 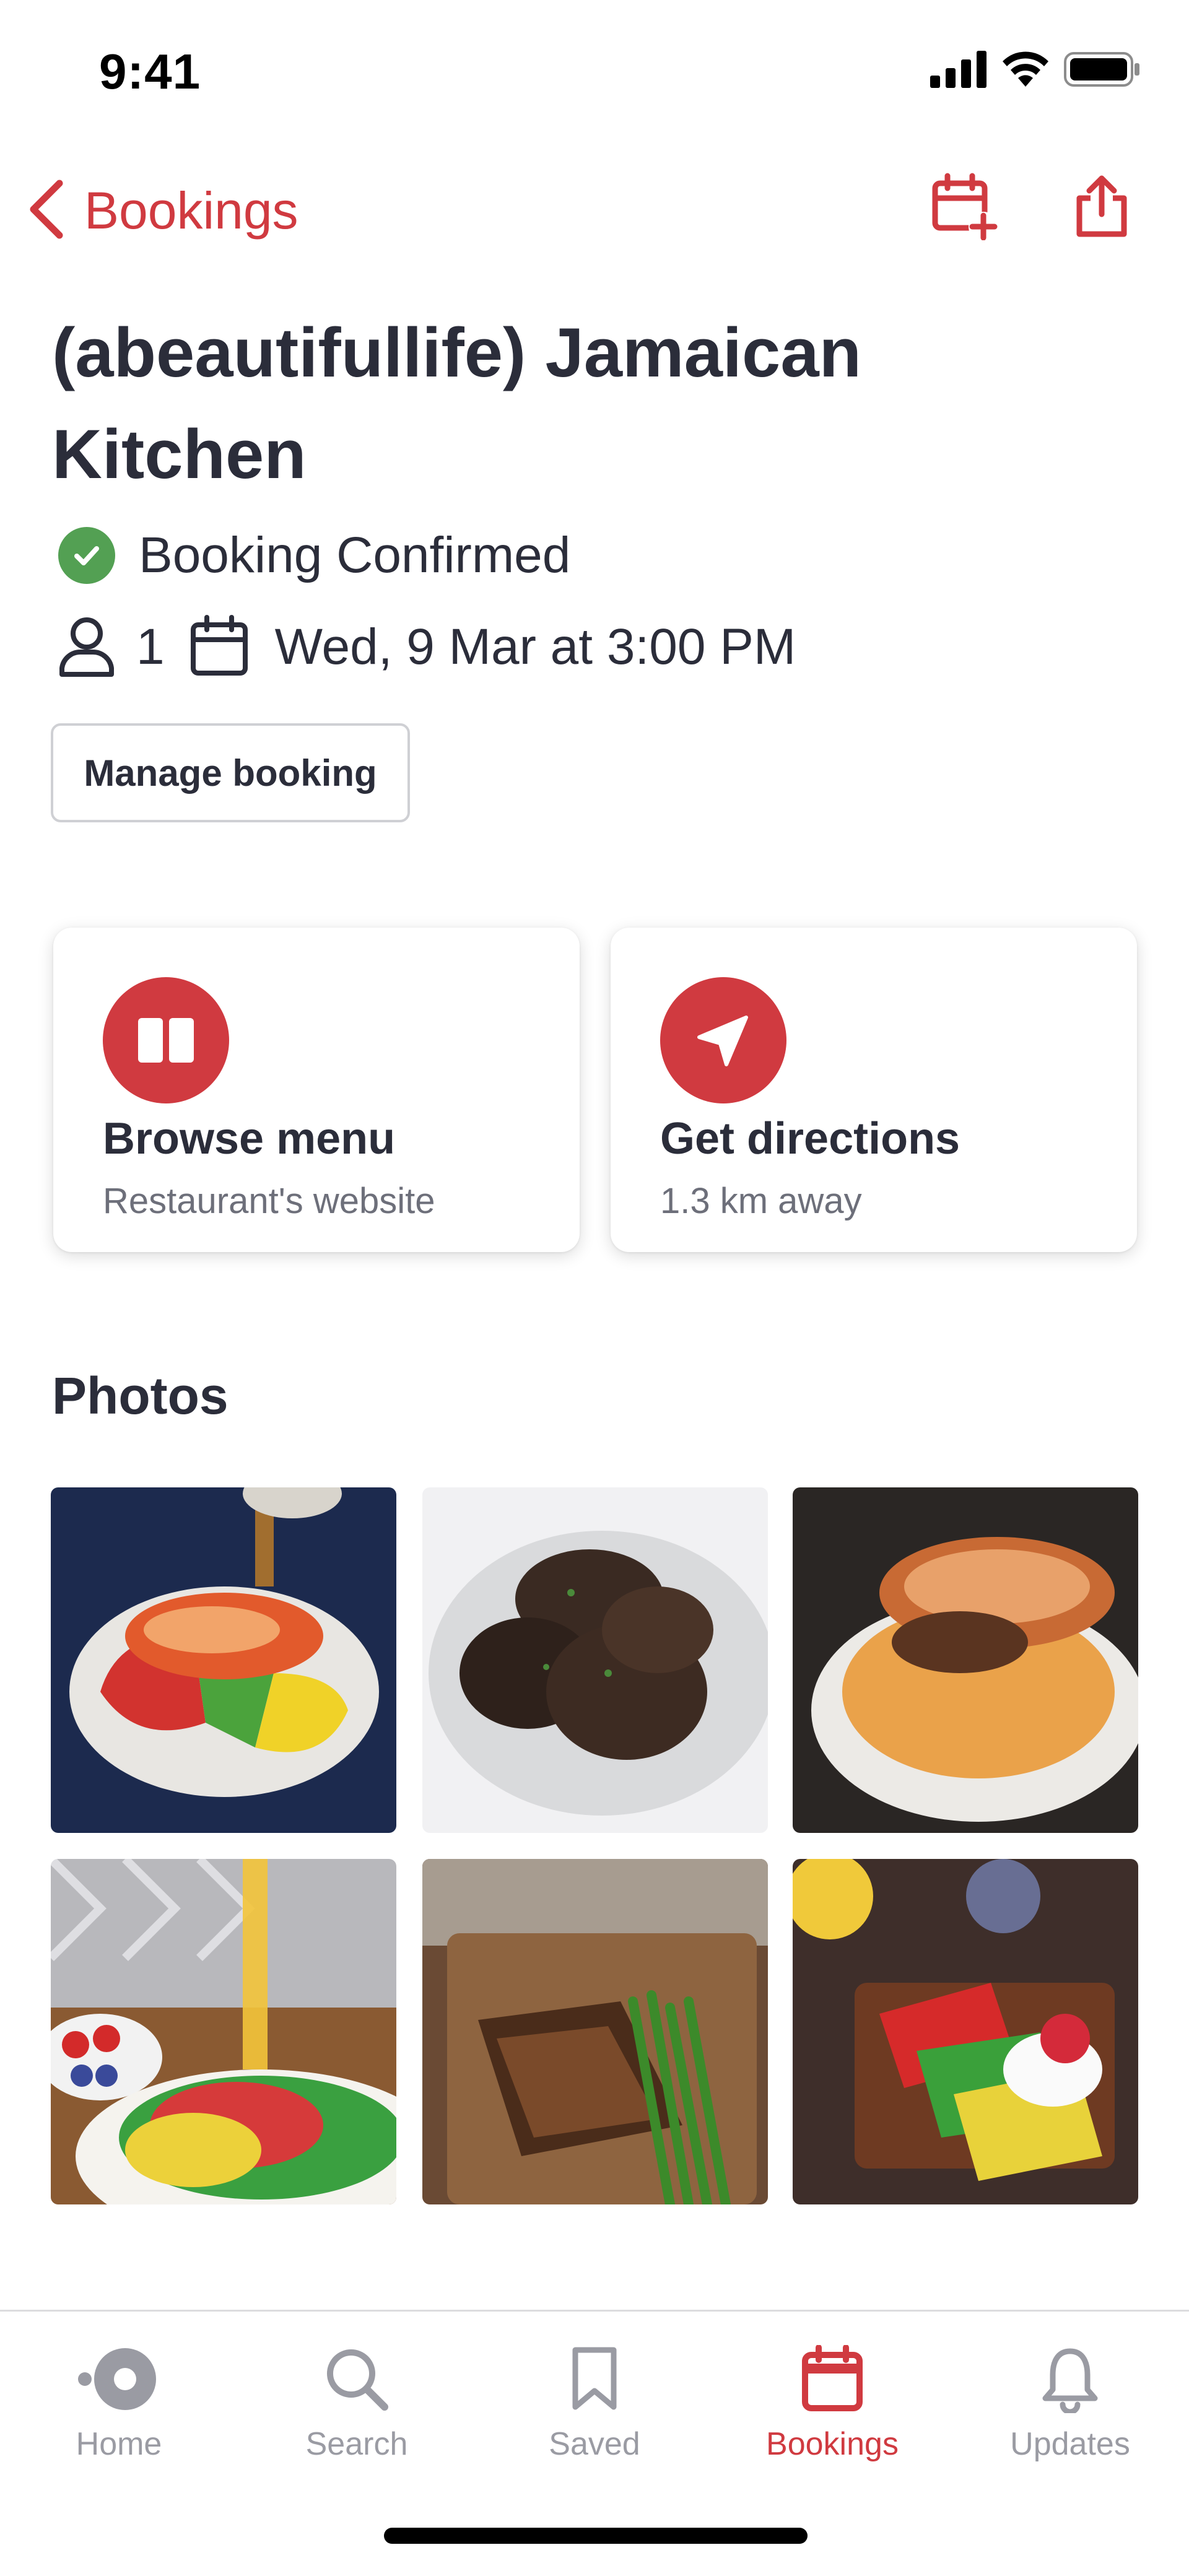 I want to click on add-to-calendar-icon, so click(x=964, y=207).